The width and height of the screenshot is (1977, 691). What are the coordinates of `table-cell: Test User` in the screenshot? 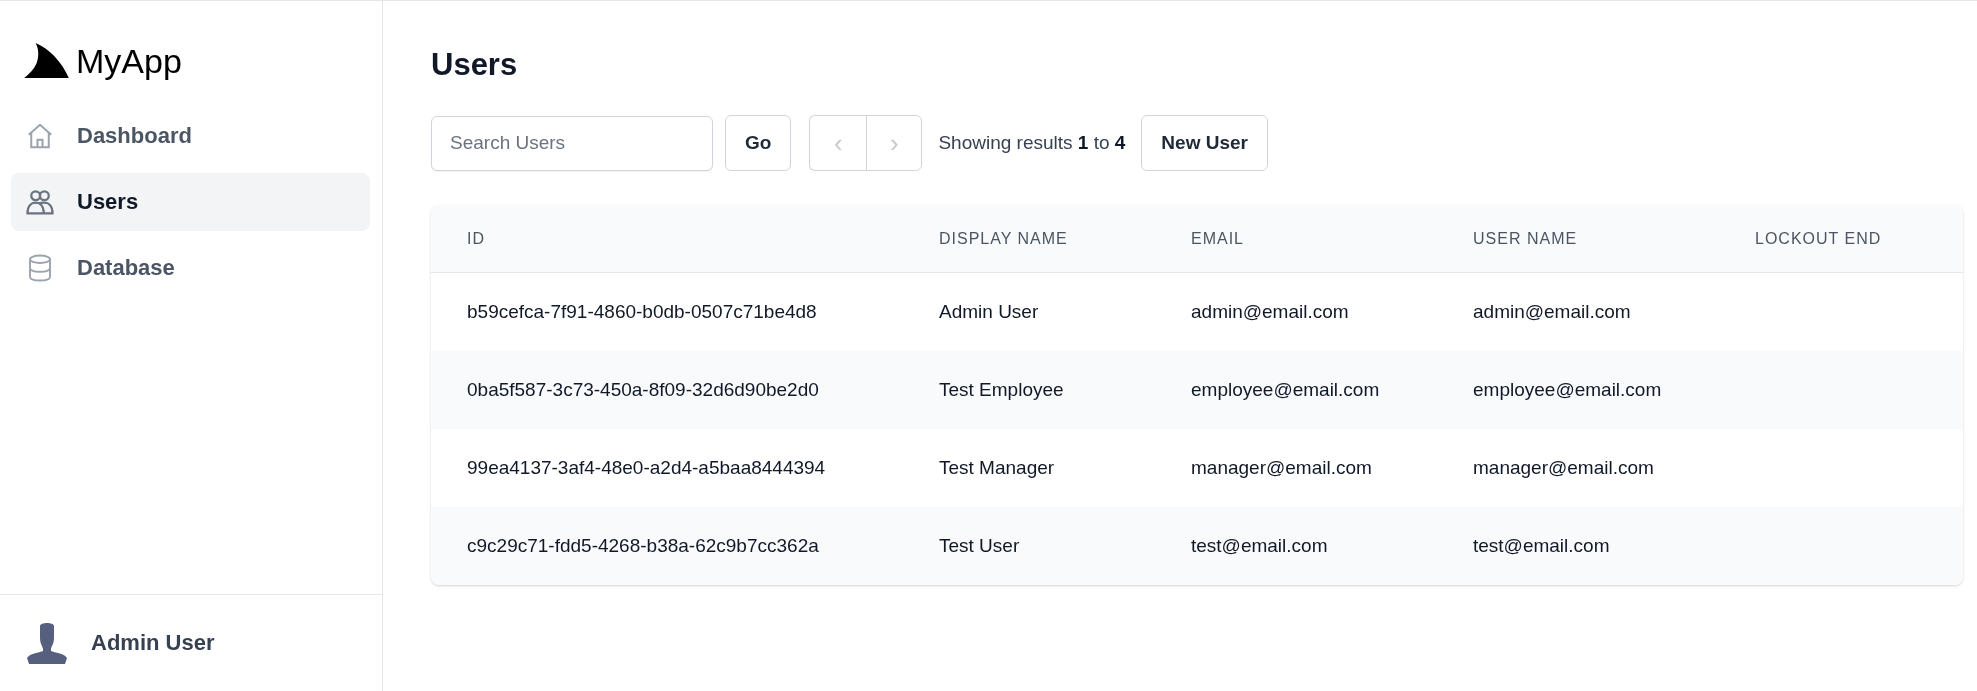 It's located at (979, 545).